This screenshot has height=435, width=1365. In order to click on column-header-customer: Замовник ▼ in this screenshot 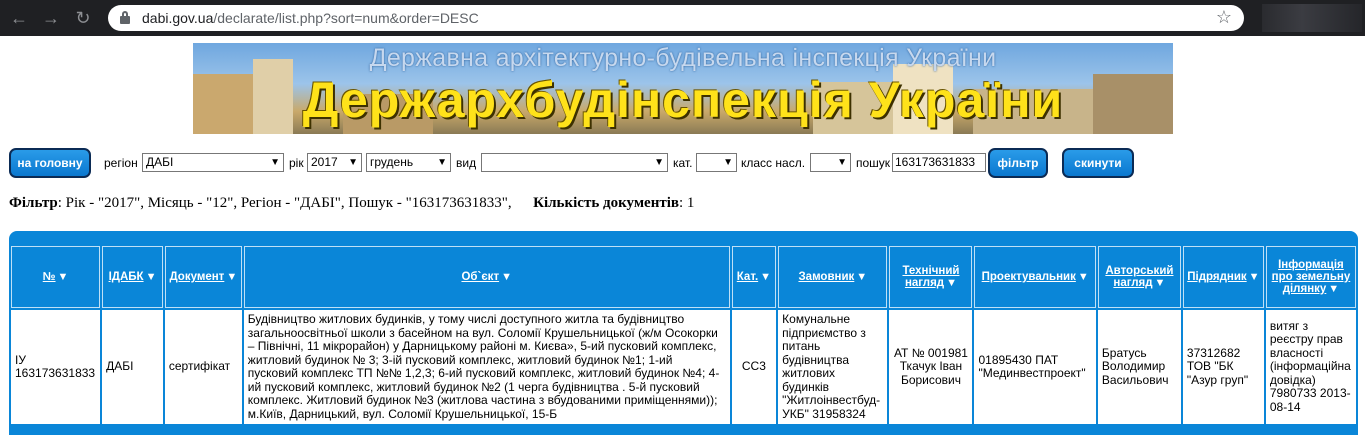, I will do `click(833, 277)`.